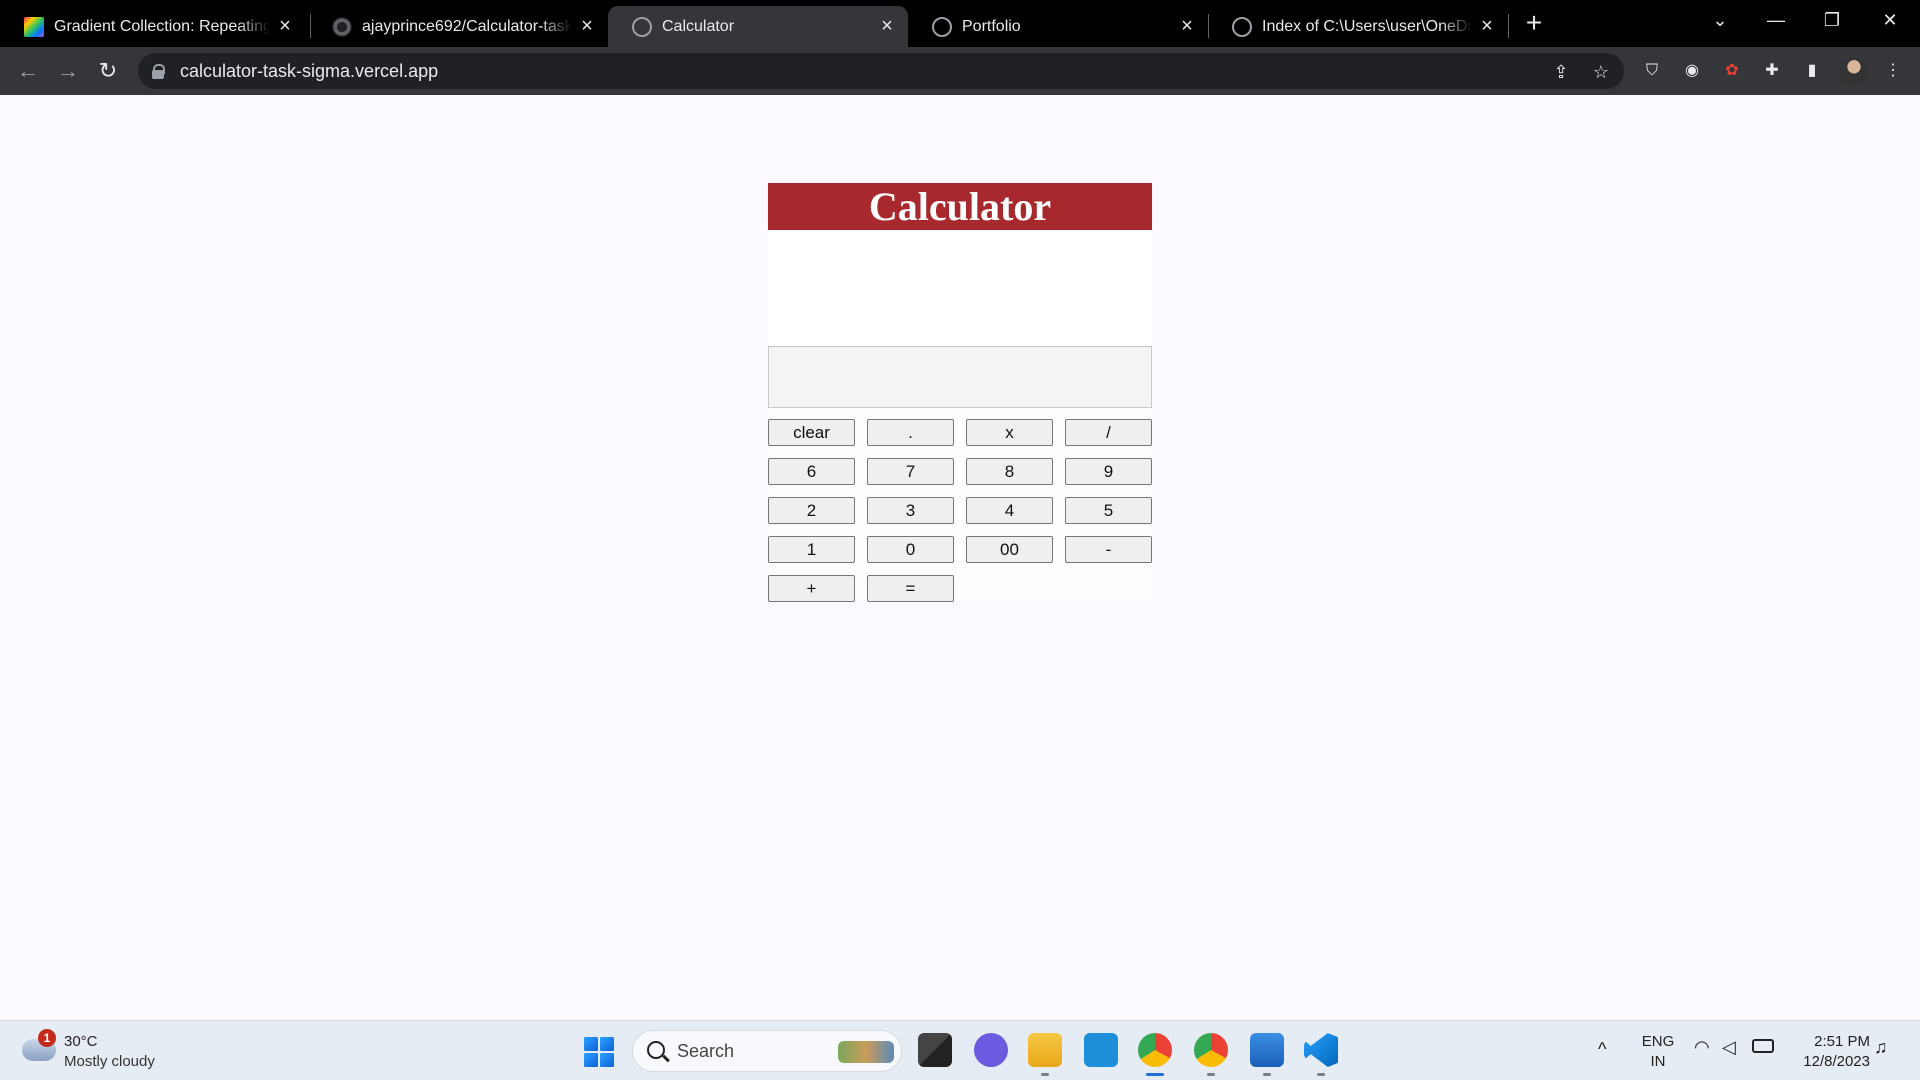 The image size is (1920, 1080). I want to click on active-indicator, so click(1155, 1074).